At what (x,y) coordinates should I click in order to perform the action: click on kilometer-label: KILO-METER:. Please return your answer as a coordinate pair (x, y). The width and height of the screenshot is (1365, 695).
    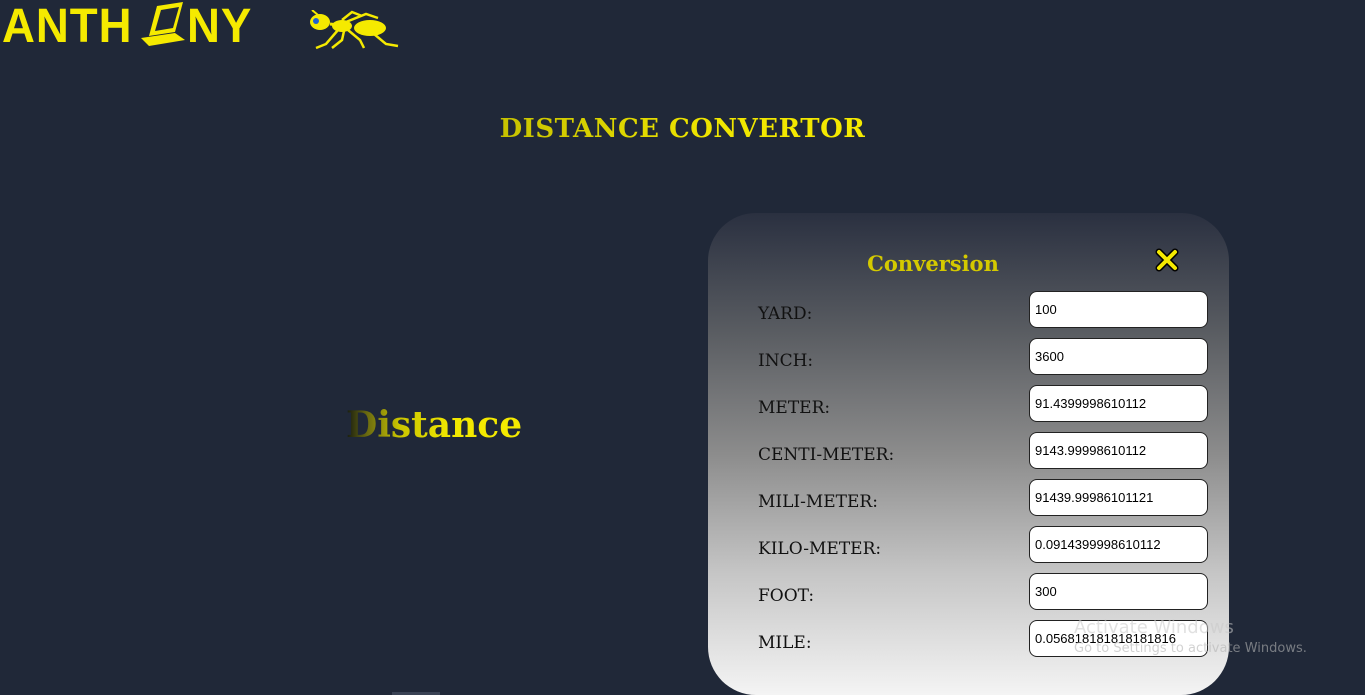
    Looking at the image, I should click on (820, 549).